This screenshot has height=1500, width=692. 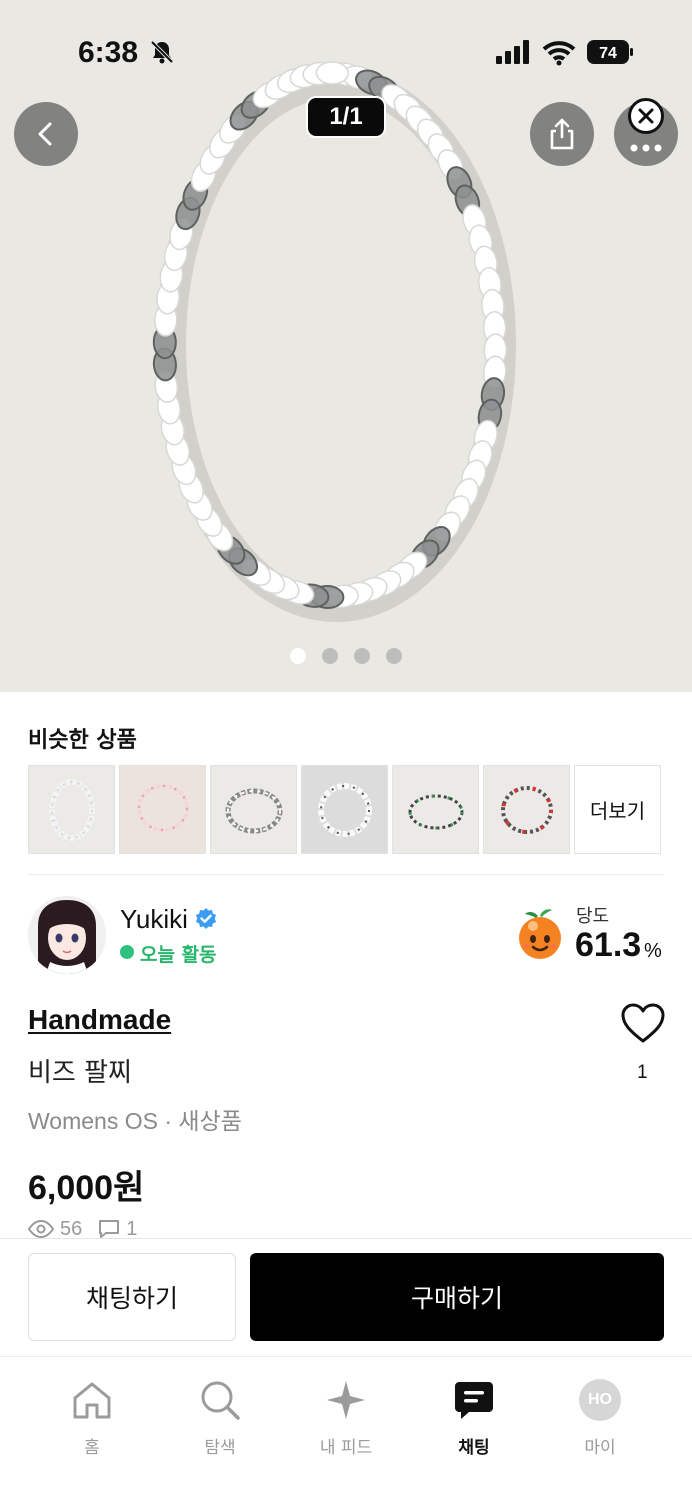 What do you see at coordinates (92, 1448) in the screenshot?
I see `tab-label: 홈` at bounding box center [92, 1448].